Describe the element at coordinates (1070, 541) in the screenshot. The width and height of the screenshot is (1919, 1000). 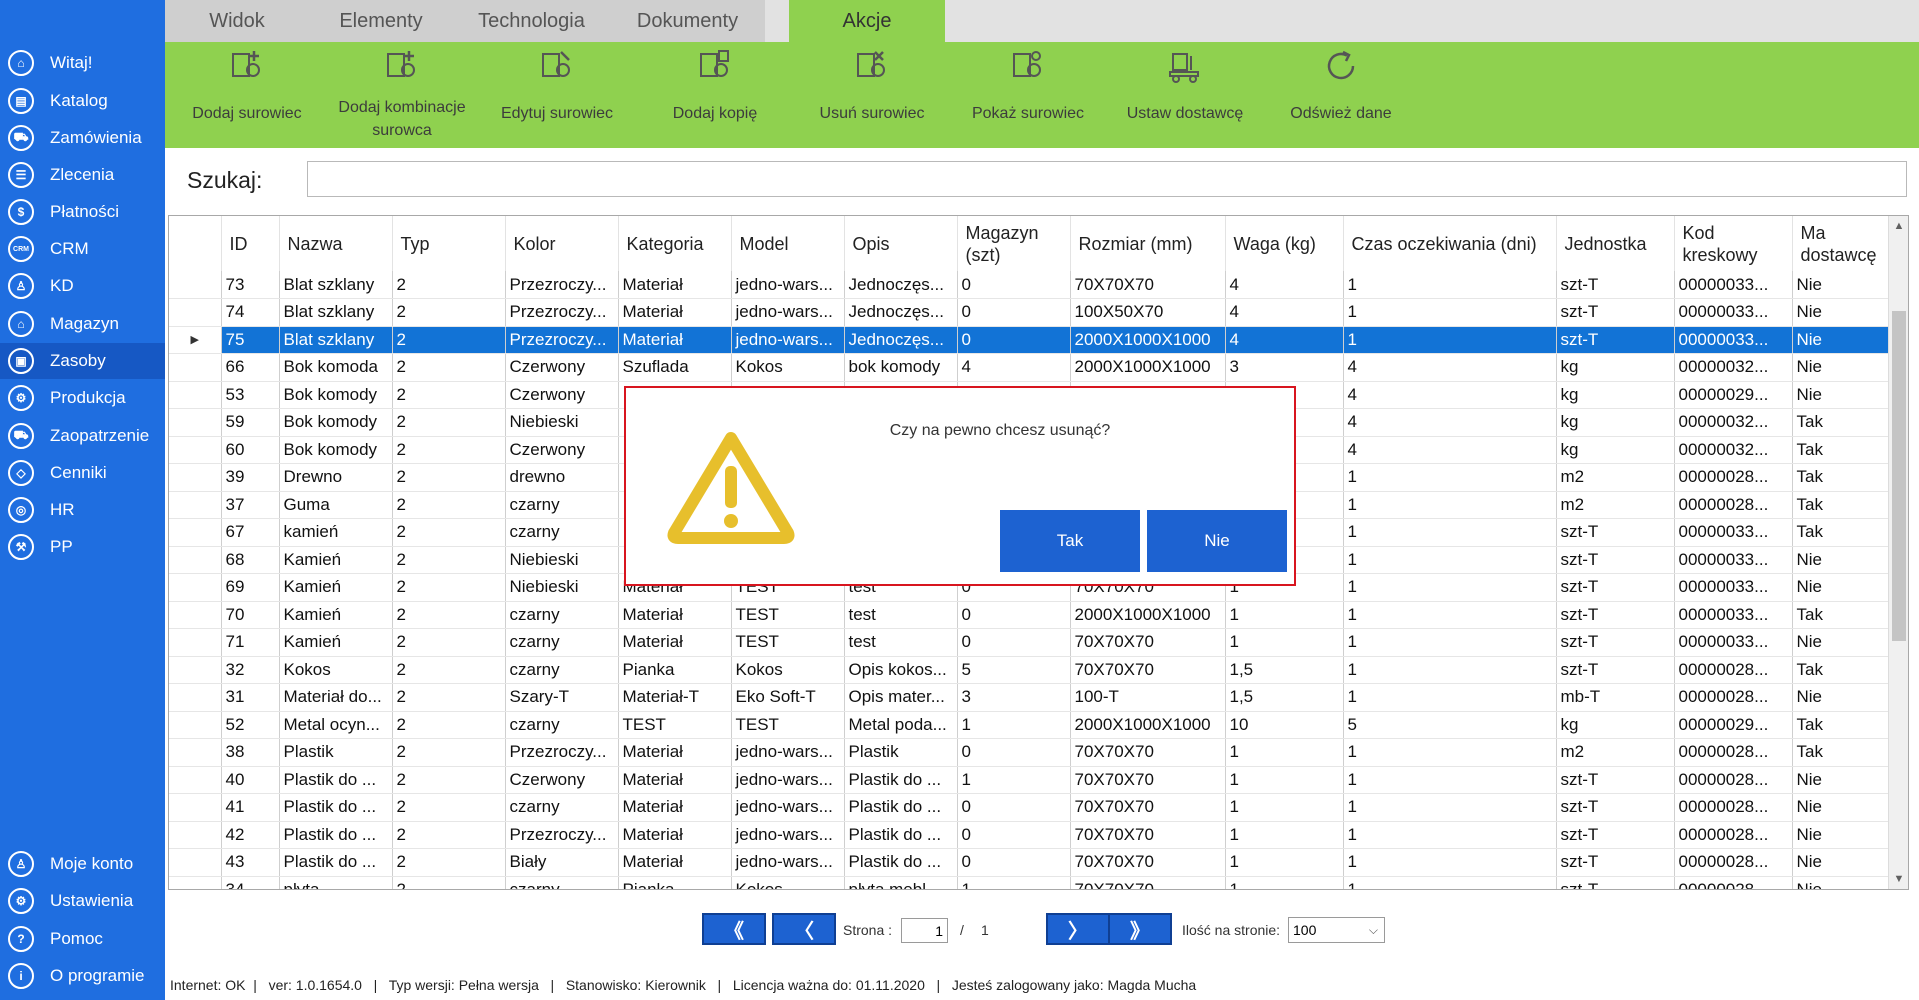
I see `yes-button: Tak` at that location.